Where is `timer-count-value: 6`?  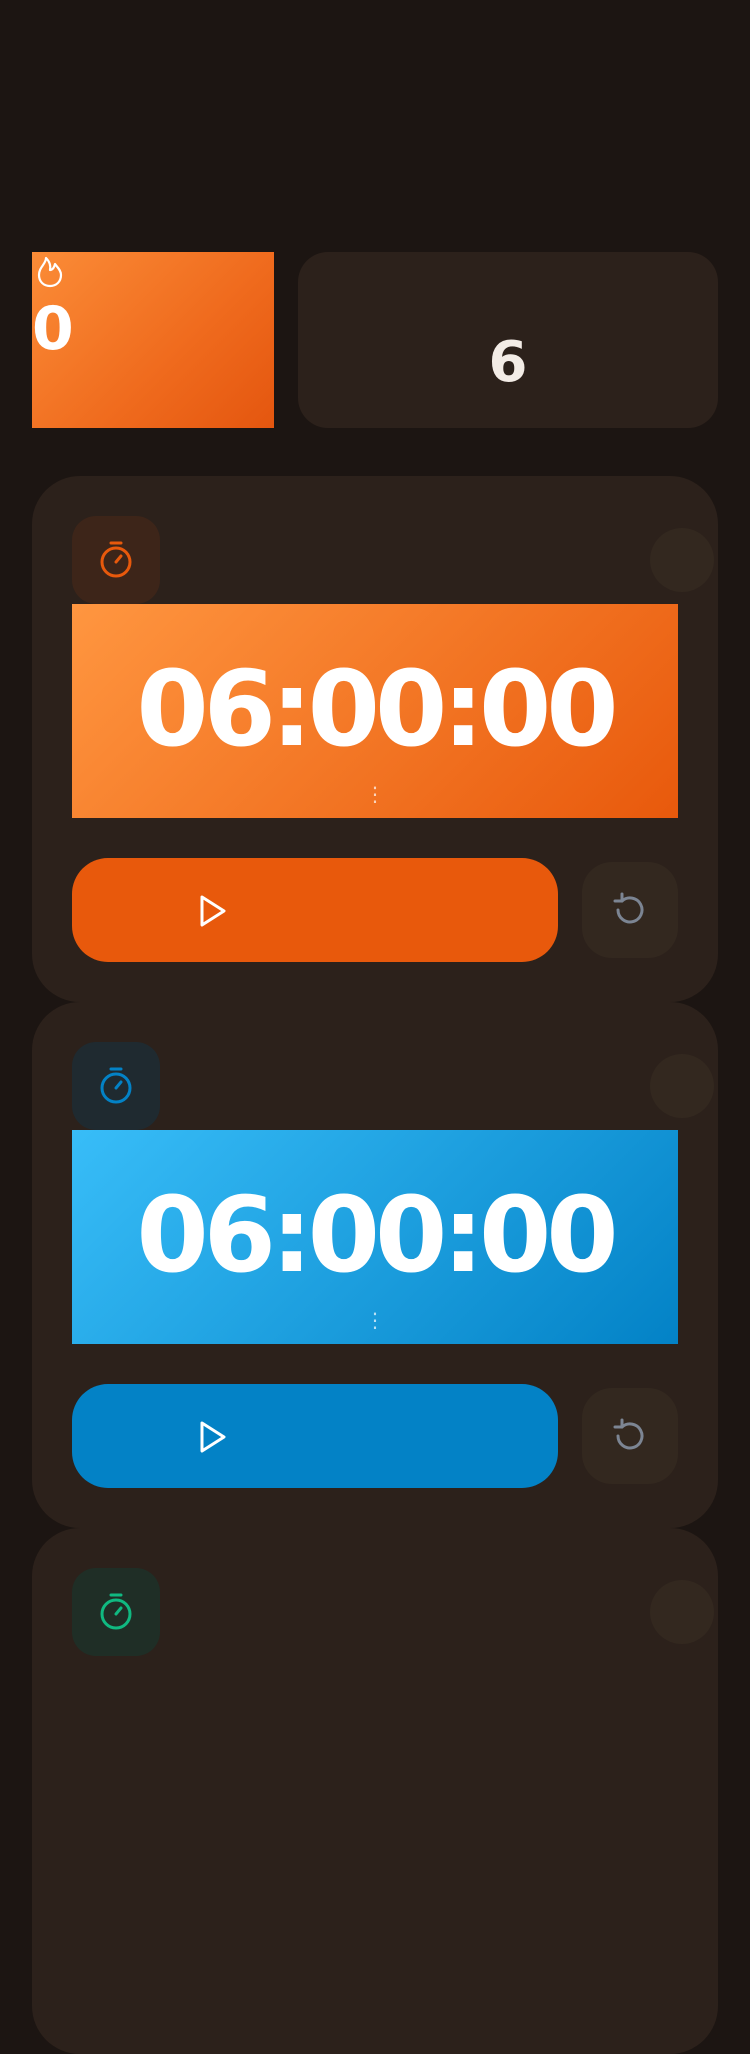
timer-count-value: 6 is located at coordinates (508, 362).